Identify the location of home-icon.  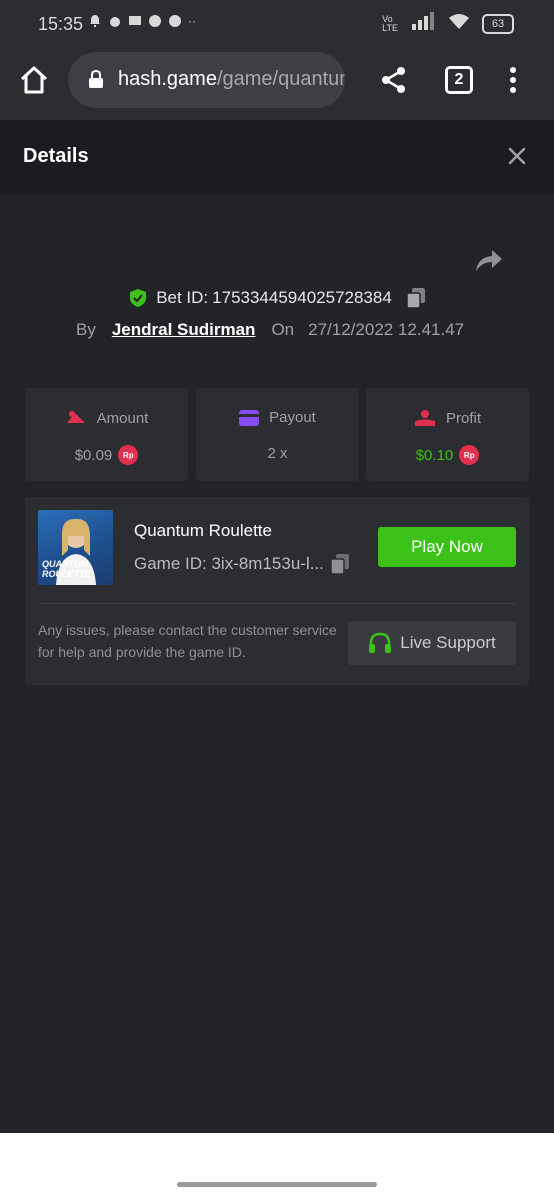
(34, 80).